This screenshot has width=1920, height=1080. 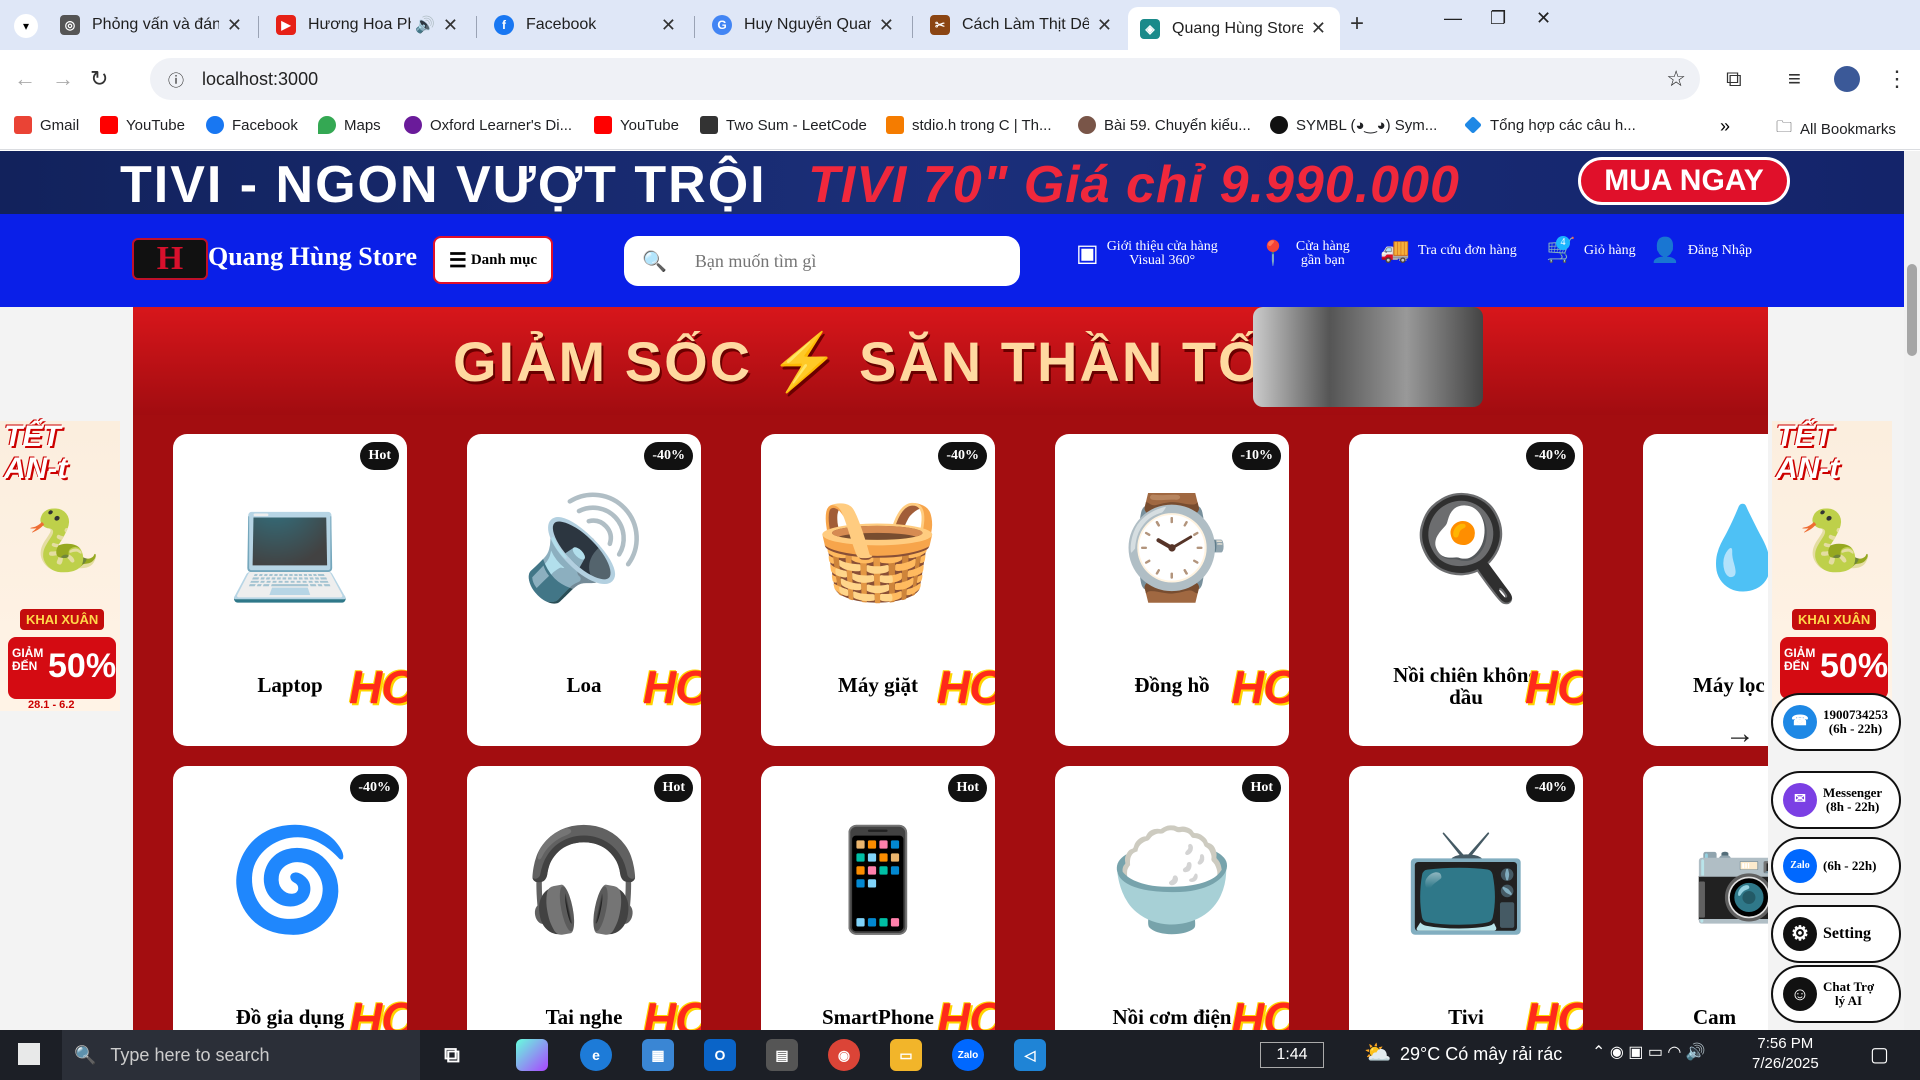 What do you see at coordinates (1879, 1054) in the screenshot?
I see `notification-icon: ▢` at bounding box center [1879, 1054].